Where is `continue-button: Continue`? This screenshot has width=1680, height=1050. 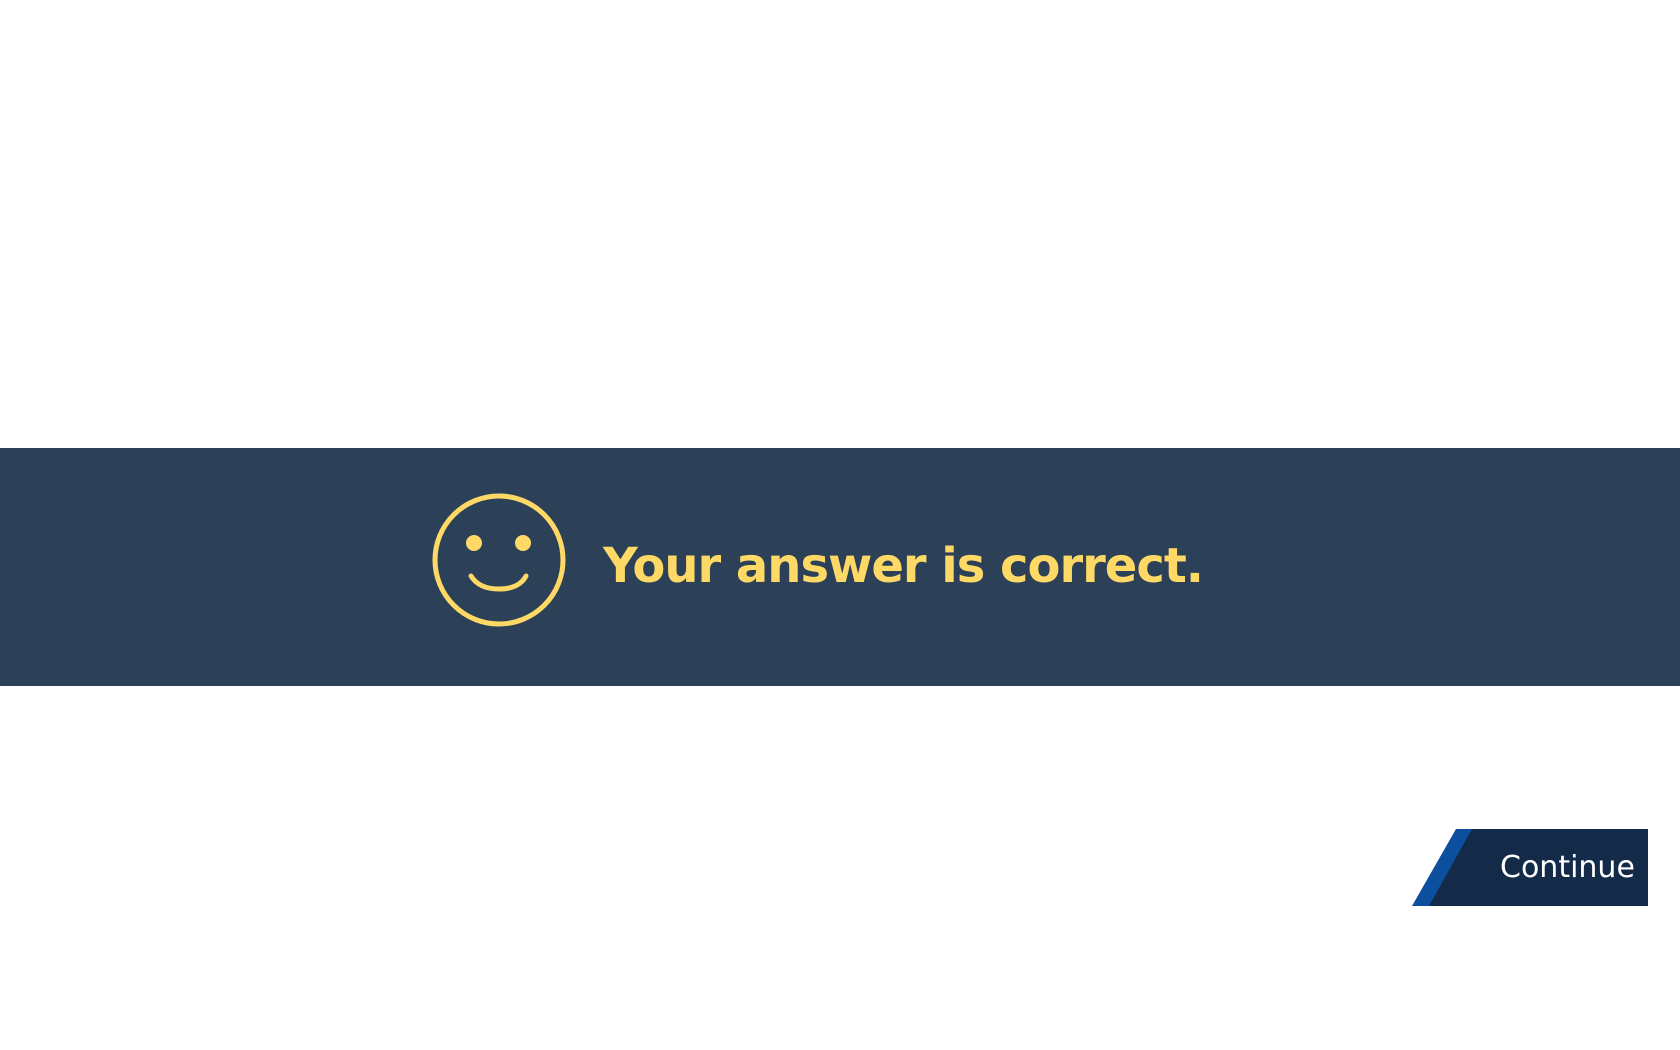 continue-button: Continue is located at coordinates (1530, 867).